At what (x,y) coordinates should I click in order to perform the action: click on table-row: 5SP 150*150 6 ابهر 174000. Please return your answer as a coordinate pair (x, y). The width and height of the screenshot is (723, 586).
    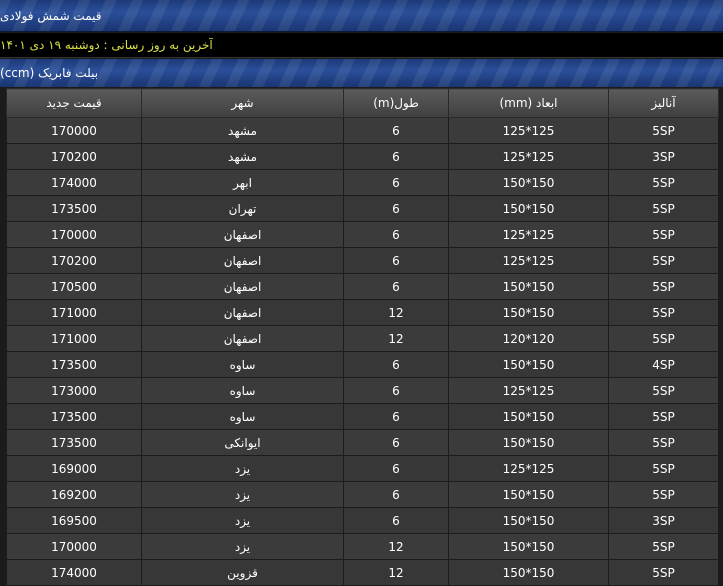
    Looking at the image, I should click on (362, 182).